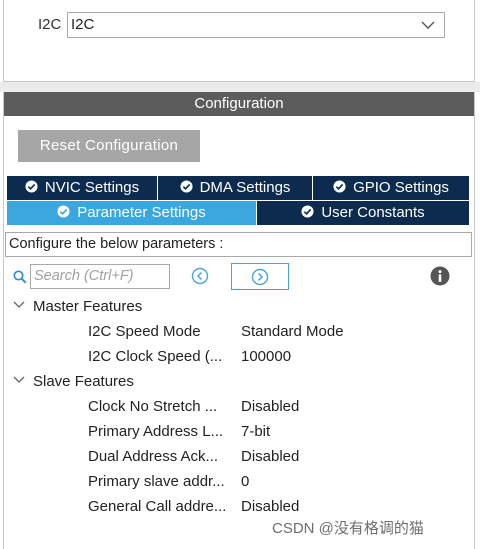 This screenshot has width=480, height=549. Describe the element at coordinates (50, 24) in the screenshot. I see `mode-label: I2C` at that location.